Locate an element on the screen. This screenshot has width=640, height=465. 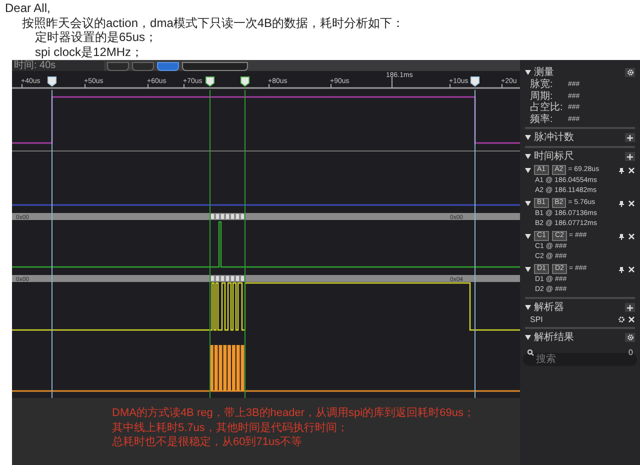
intro-text: 按照昨天会议的action，dma模式下只读一次4B的数据，耗时分析如下： is located at coordinates (213, 23).